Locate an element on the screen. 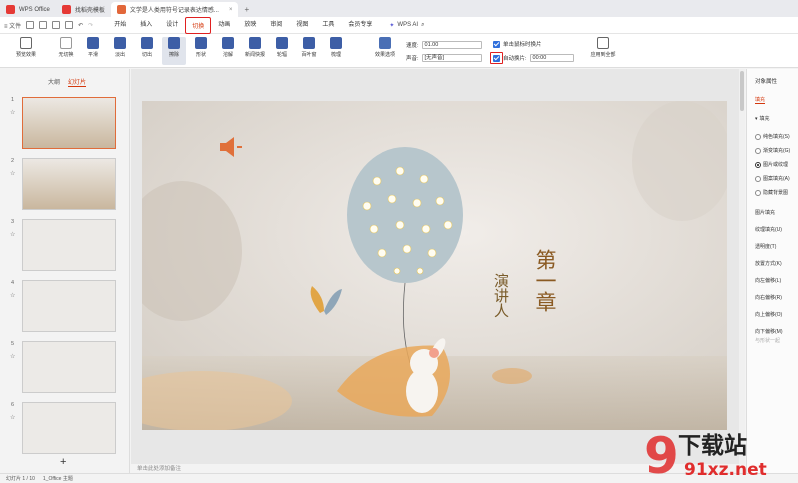 The image size is (798, 483). menu-item: 工具 is located at coordinates (328, 25).